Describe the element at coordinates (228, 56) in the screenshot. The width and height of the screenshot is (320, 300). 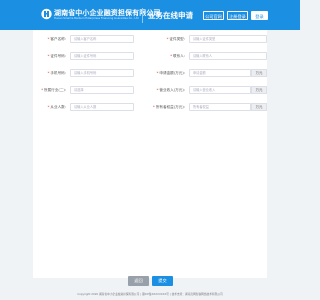
I see `contact-input: 请输入联系人` at that location.